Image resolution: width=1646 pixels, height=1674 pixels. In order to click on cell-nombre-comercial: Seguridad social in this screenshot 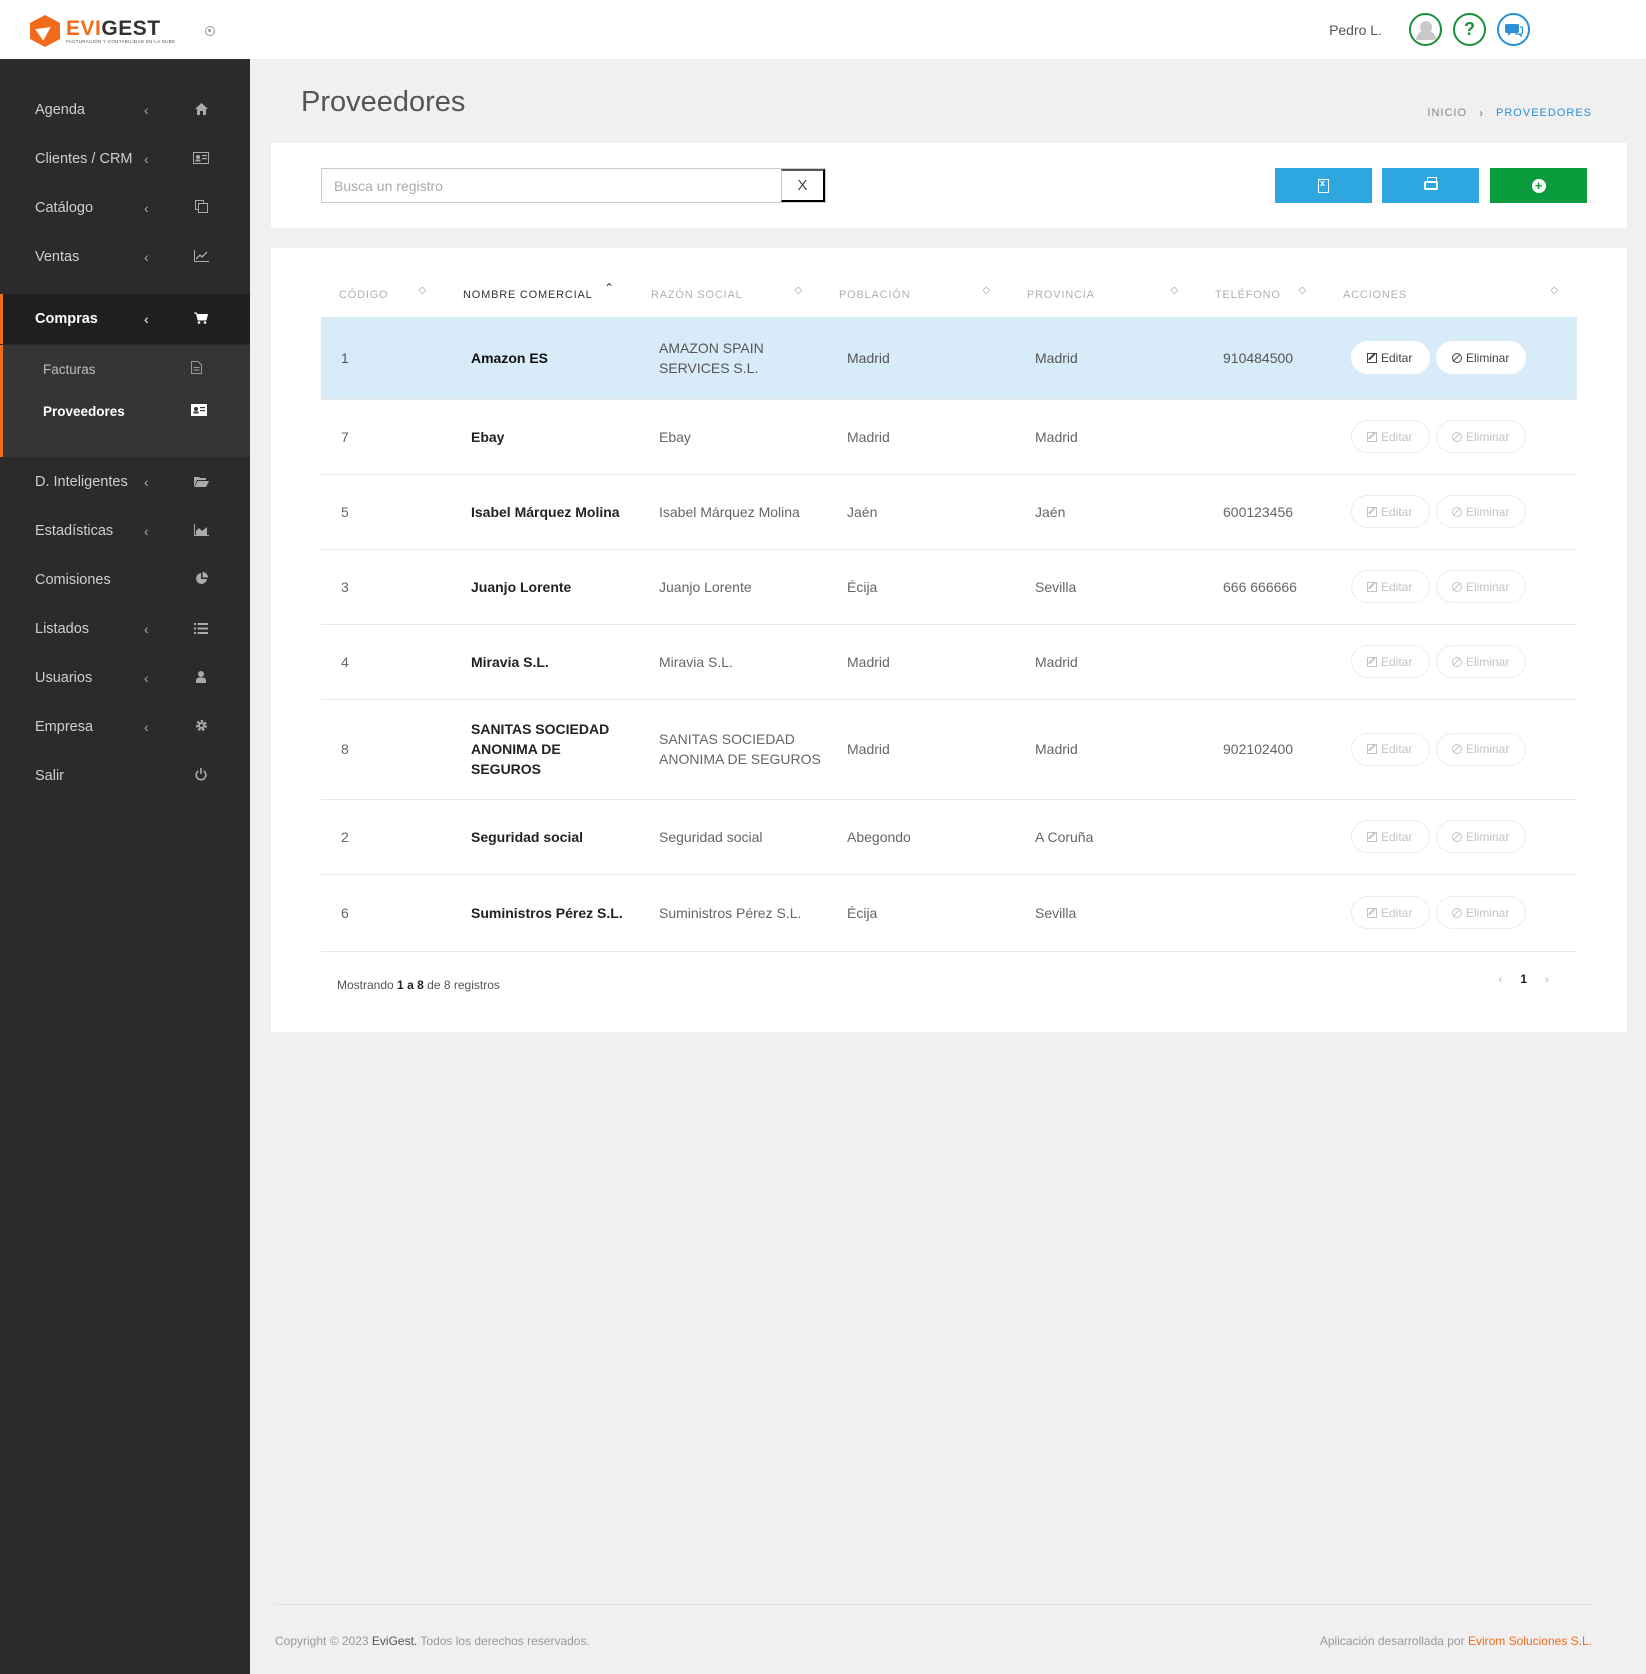, I will do `click(539, 837)`.